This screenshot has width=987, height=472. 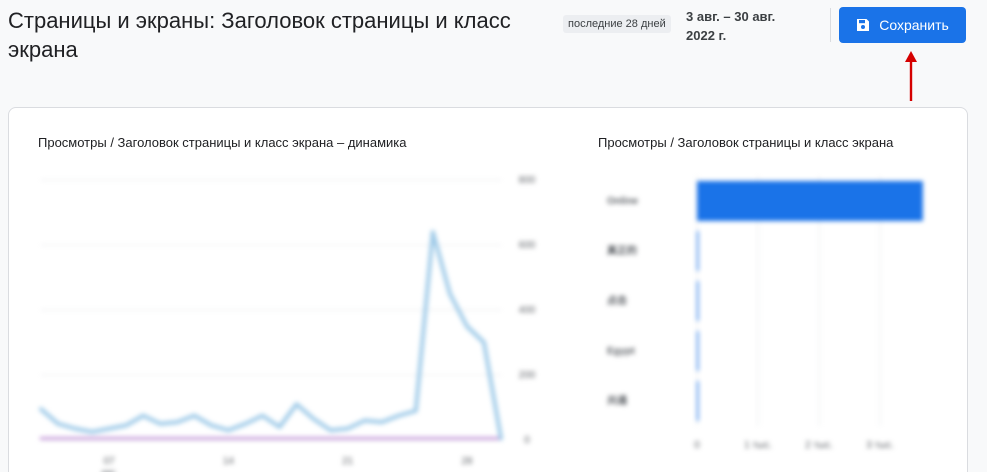 What do you see at coordinates (914, 25) in the screenshot?
I see `save-button-label: Сохранить` at bounding box center [914, 25].